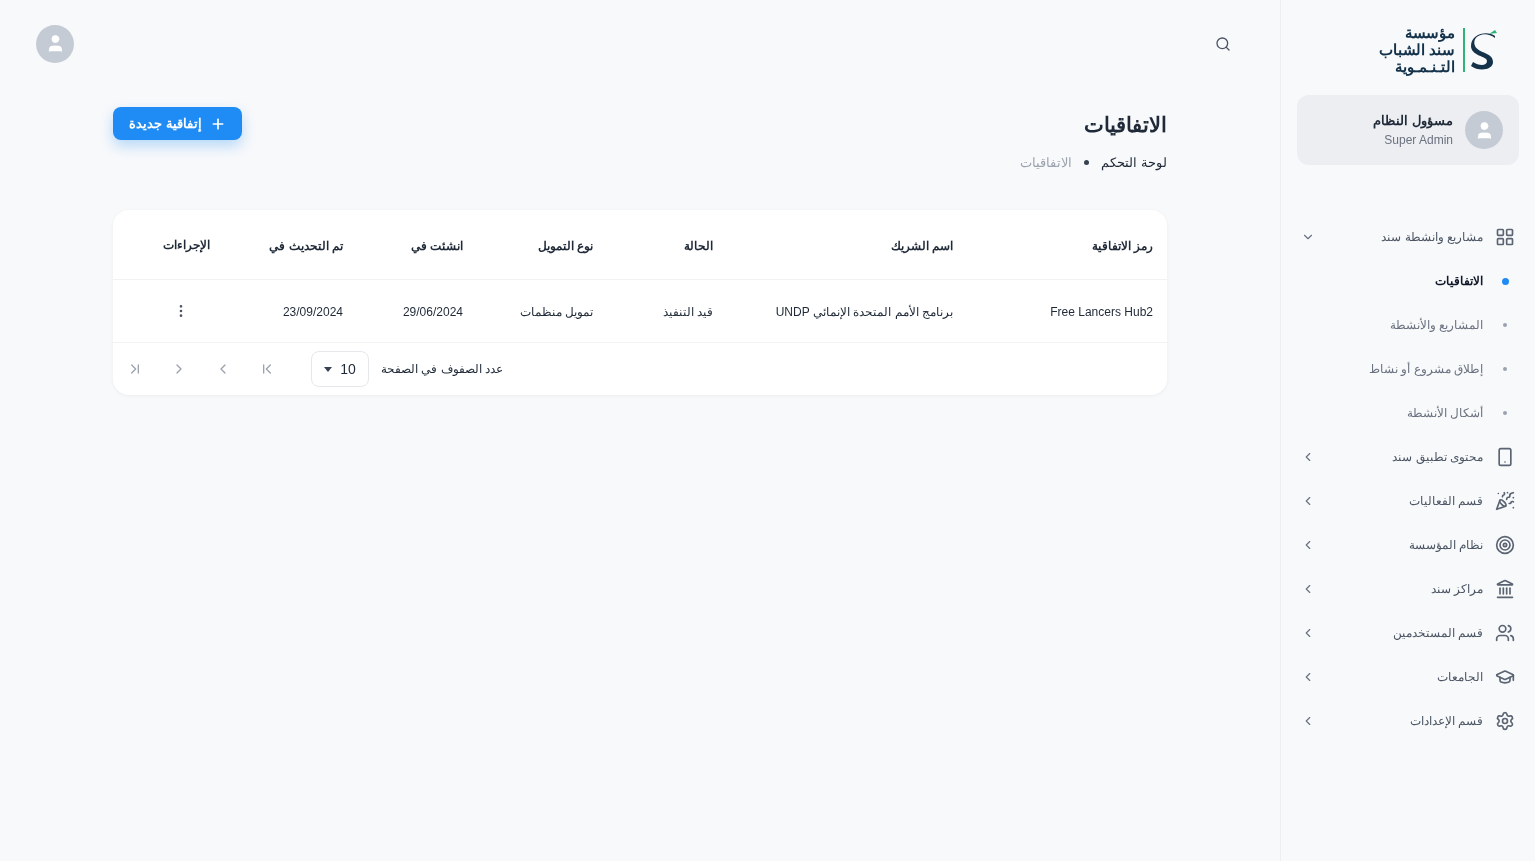 This screenshot has height=861, width=1535. Describe the element at coordinates (1408, 237) in the screenshot. I see `sidebar-item: مشاريع وانشطة سند` at that location.